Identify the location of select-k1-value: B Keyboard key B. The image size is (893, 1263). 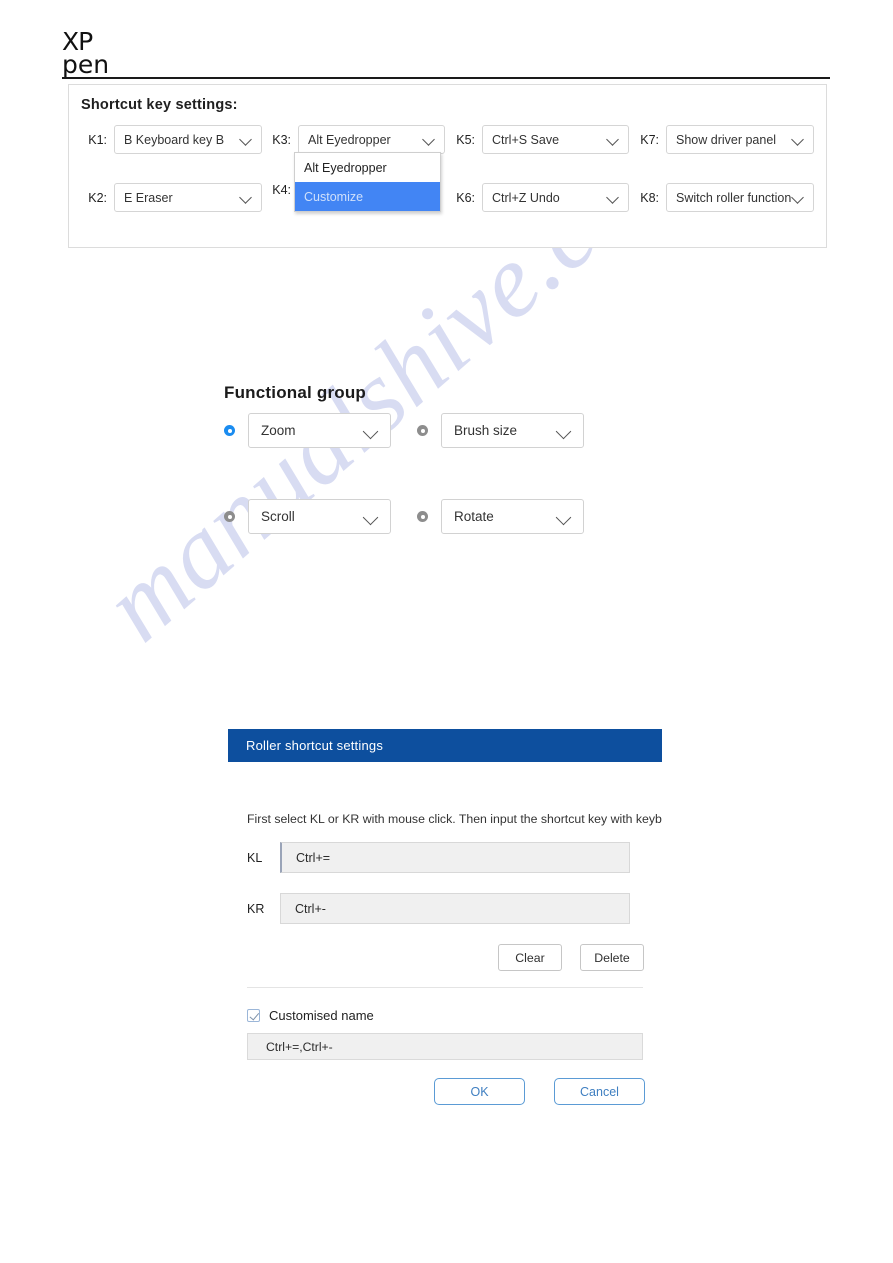
(174, 139).